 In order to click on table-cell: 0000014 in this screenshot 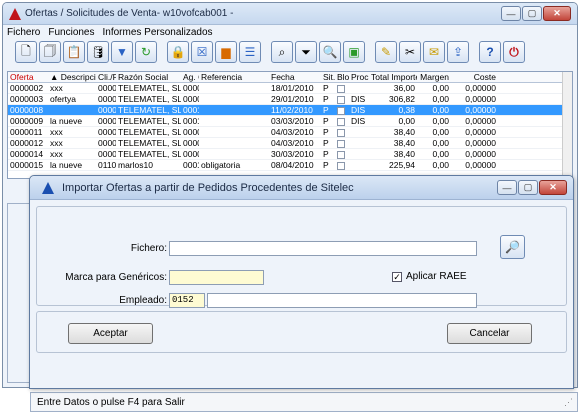, I will do `click(27, 154)`.